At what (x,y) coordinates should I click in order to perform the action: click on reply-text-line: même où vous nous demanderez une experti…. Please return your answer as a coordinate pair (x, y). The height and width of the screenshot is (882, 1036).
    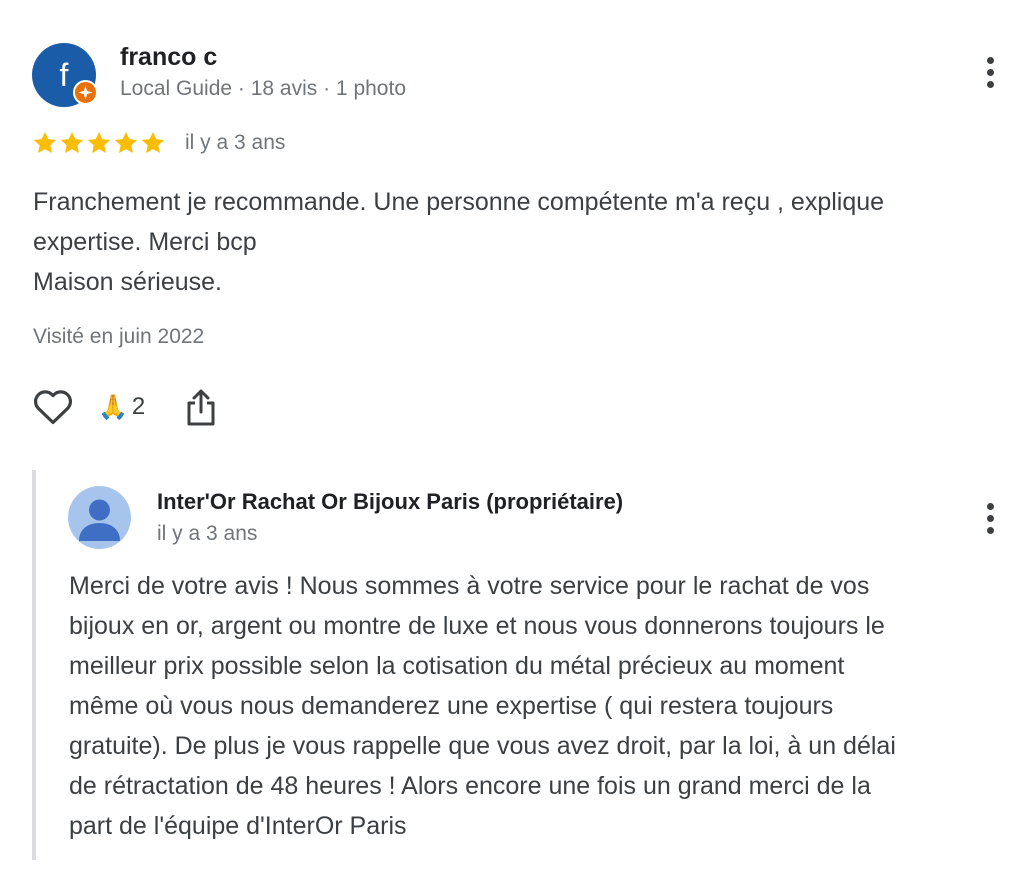
    Looking at the image, I should click on (451, 706).